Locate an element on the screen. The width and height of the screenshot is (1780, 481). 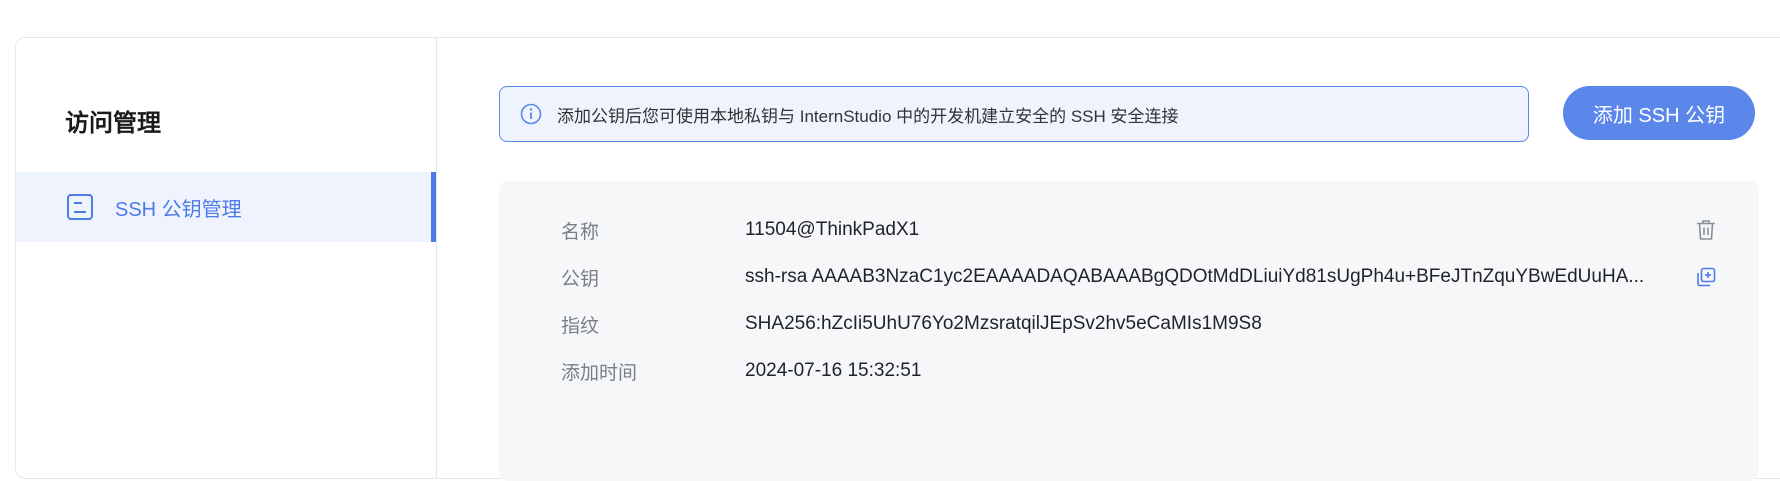
sidebar-item-ssh-keys: SSH 公钥管理 is located at coordinates (226, 207).